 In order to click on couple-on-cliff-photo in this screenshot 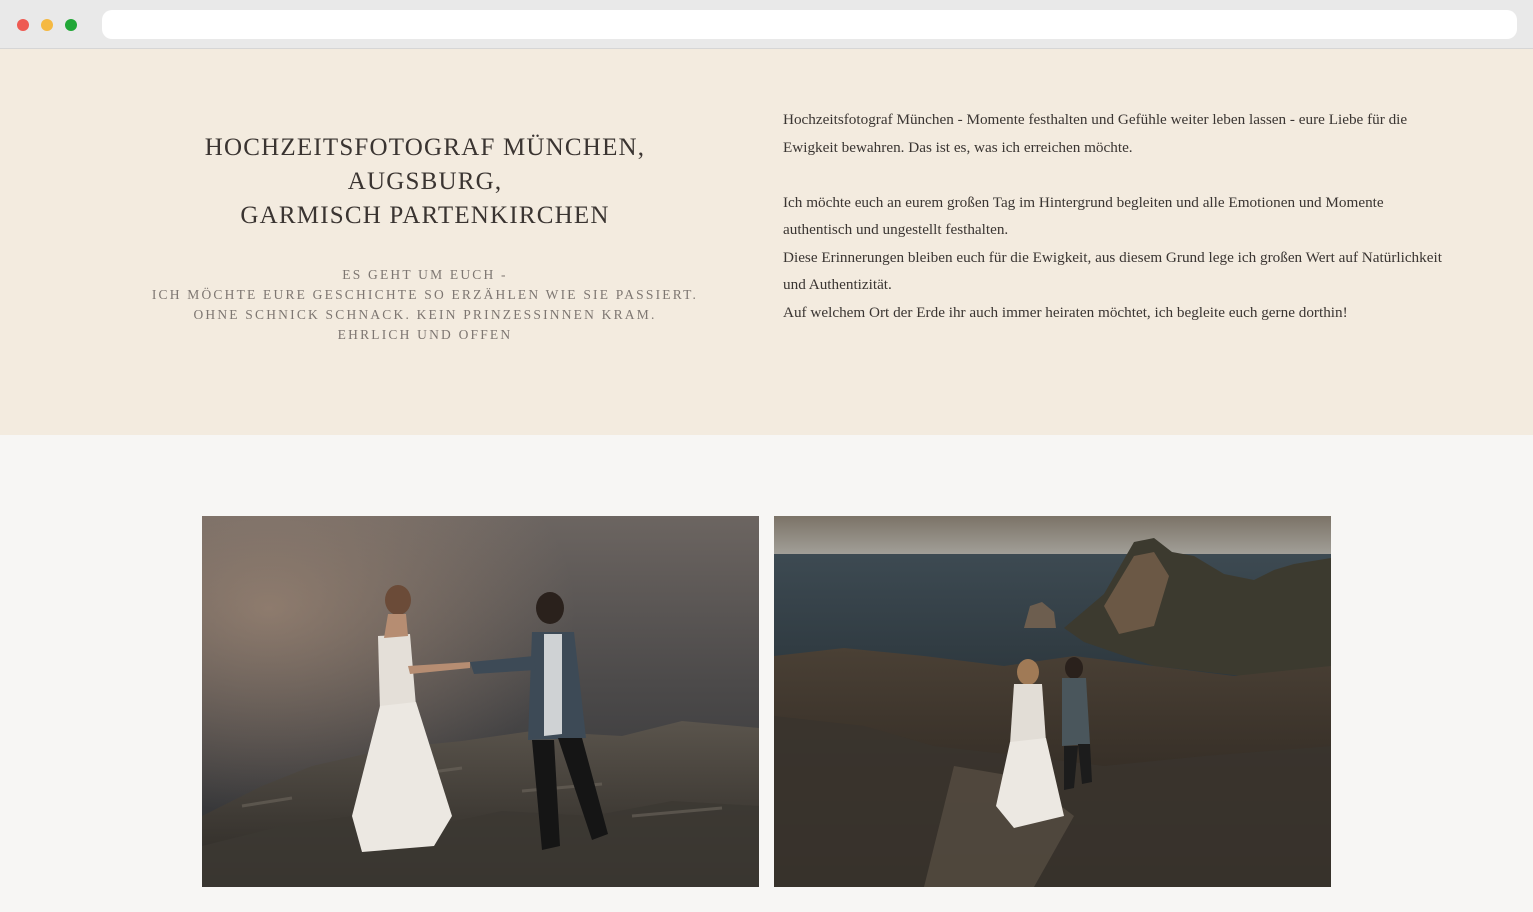, I will do `click(480, 701)`.